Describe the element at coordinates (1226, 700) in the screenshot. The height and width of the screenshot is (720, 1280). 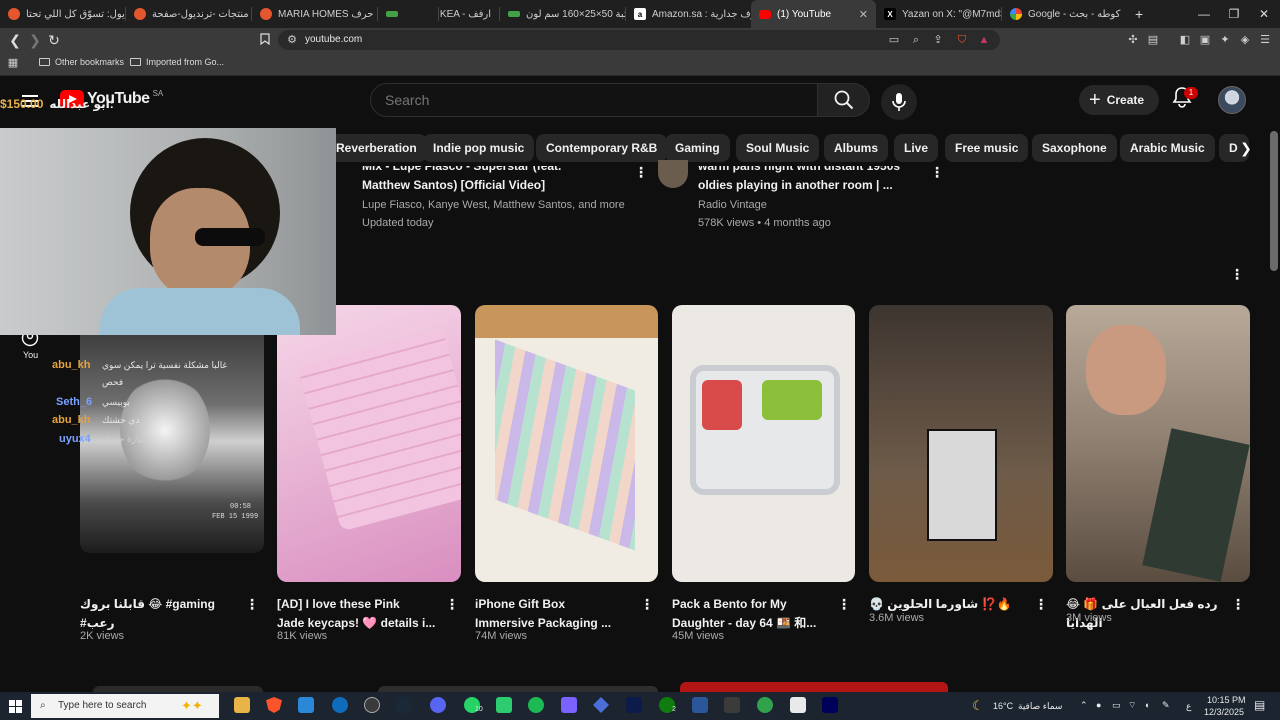
I see `clock-time: 10:15 PM` at that location.